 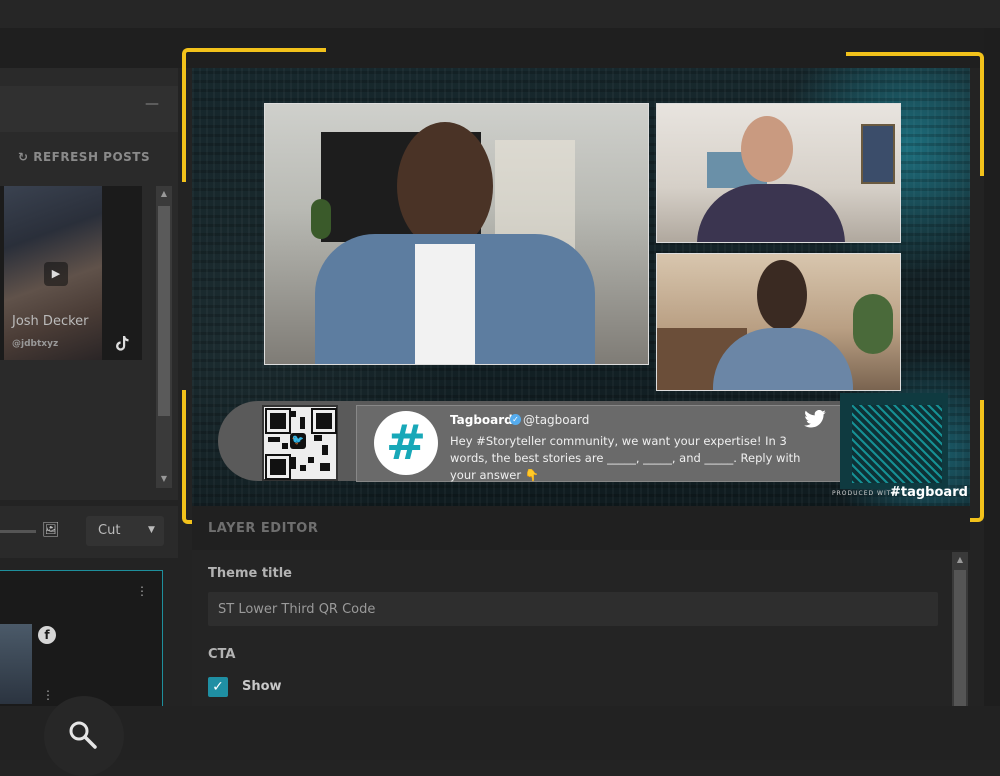 What do you see at coordinates (254, 457) in the screenshot?
I see `highlight-bracket-bottom-left` at bounding box center [254, 457].